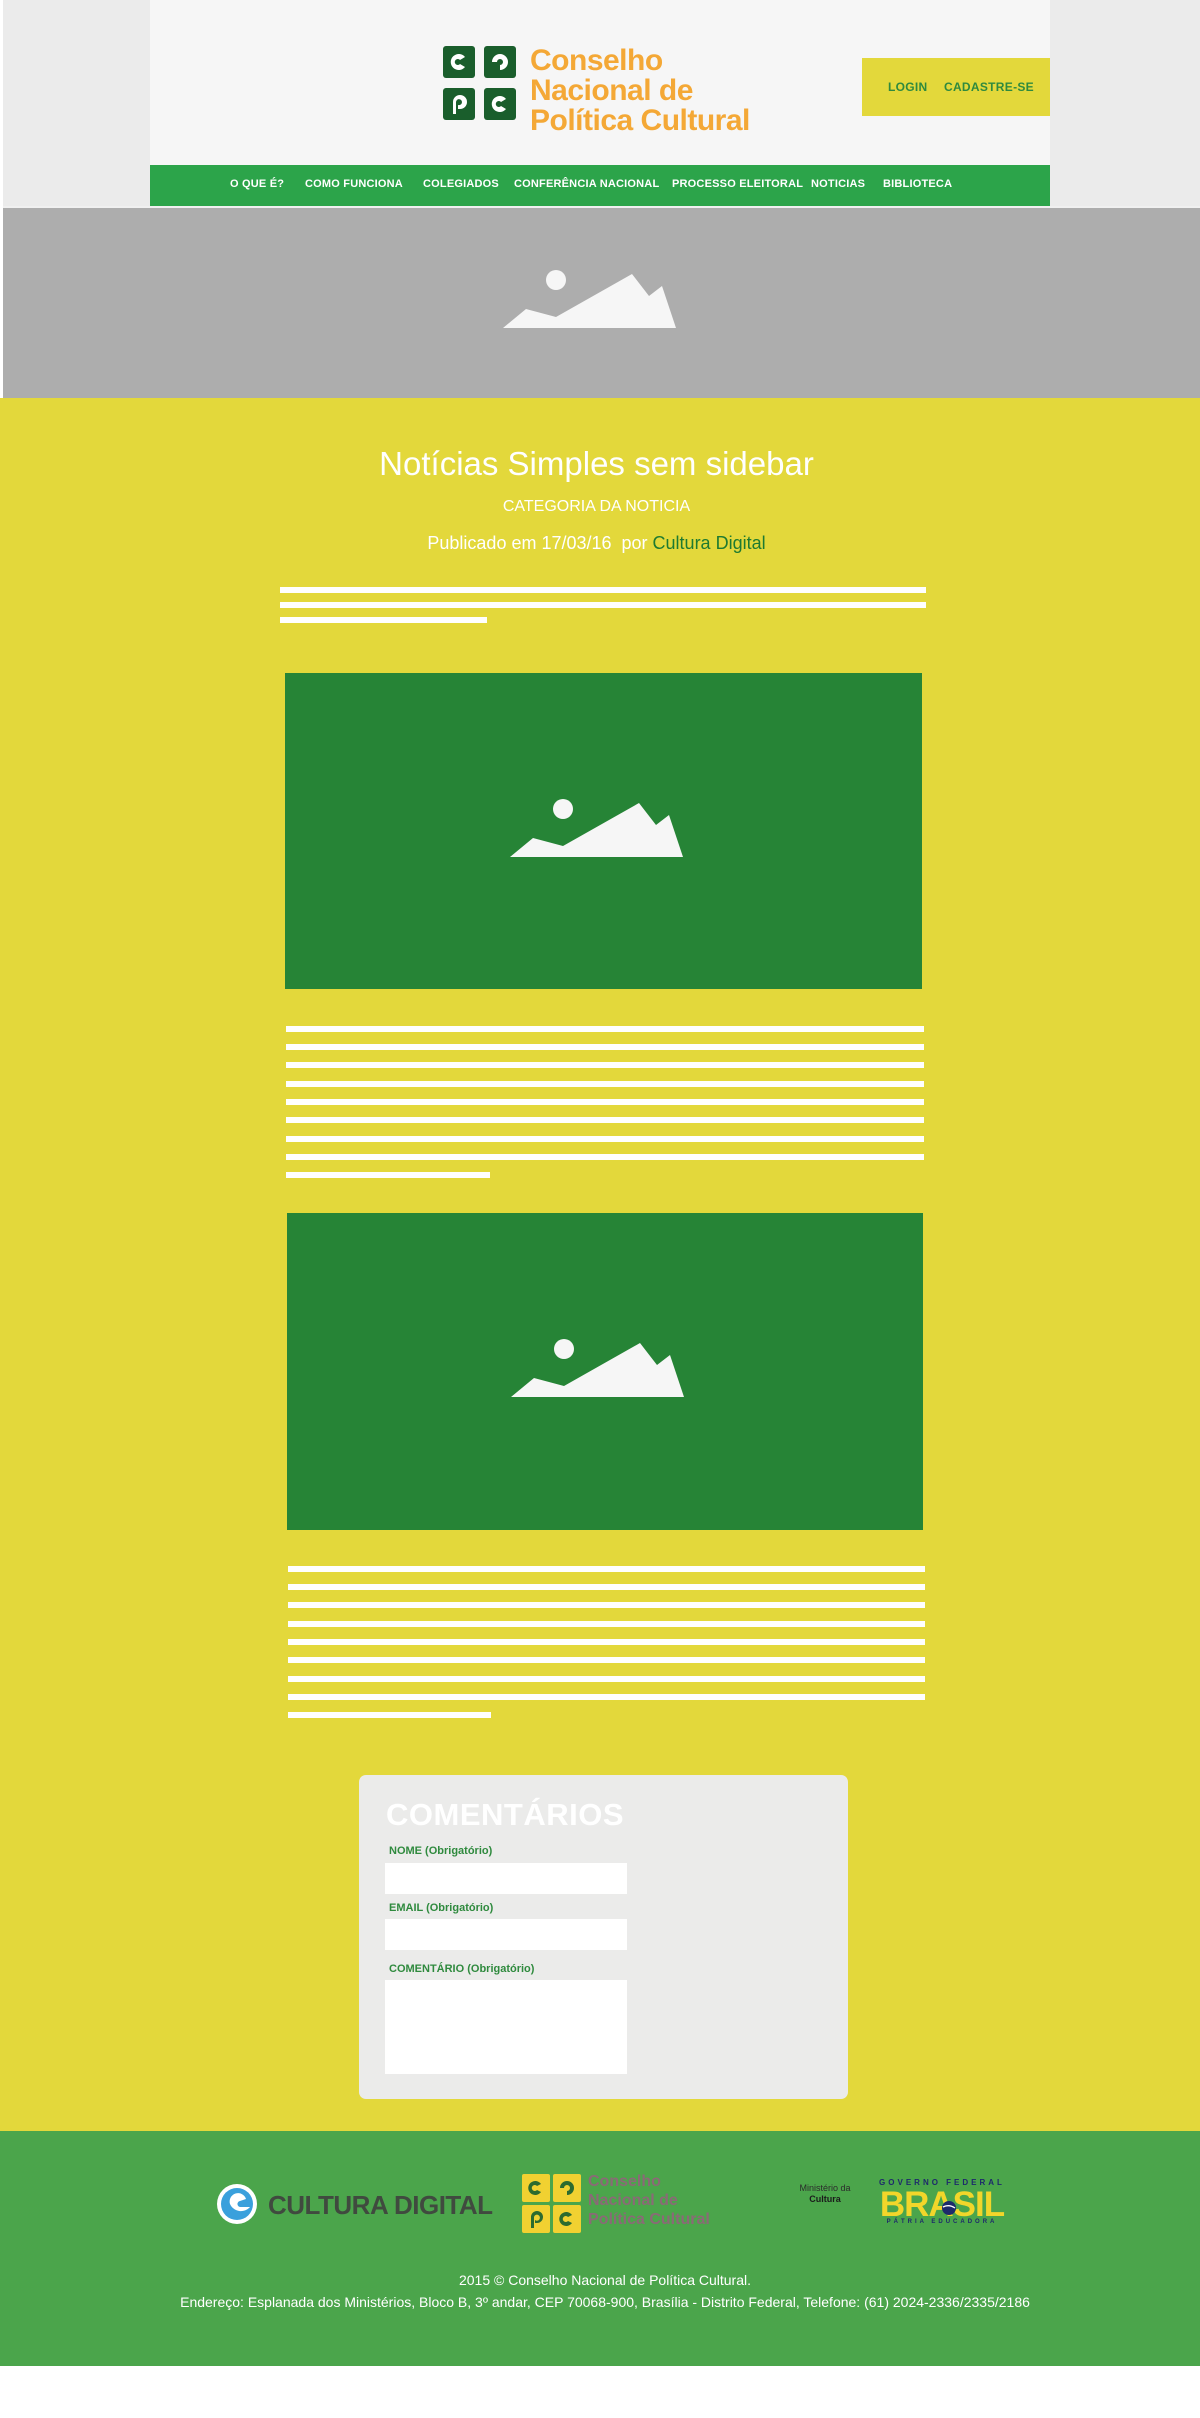 The width and height of the screenshot is (1200, 2418). I want to click on name-field, so click(506, 1878).